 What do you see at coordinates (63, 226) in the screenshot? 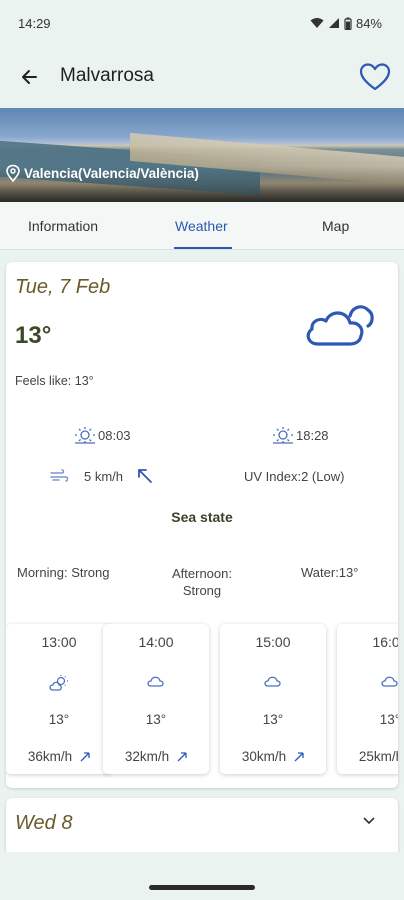
I see `tab-information: Information` at bounding box center [63, 226].